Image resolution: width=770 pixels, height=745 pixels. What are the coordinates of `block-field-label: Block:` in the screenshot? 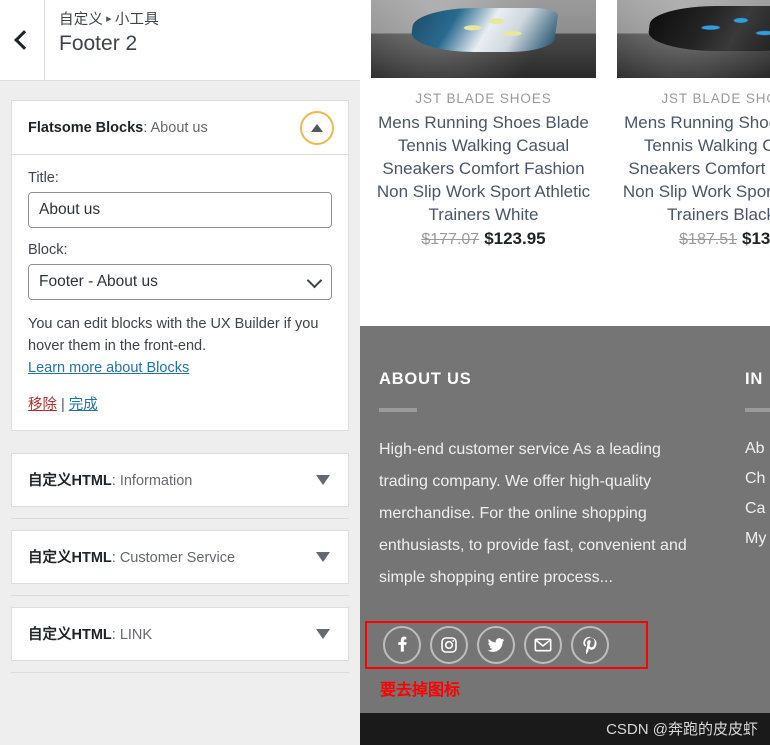 It's located at (48, 250).